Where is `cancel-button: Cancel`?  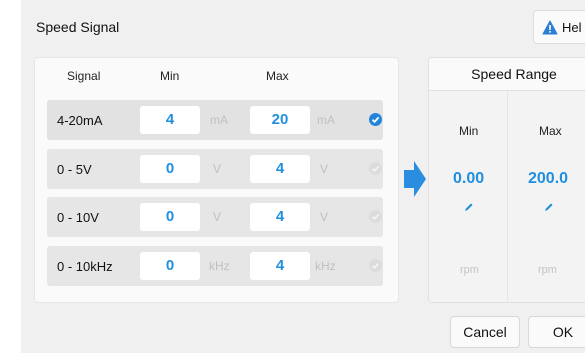
cancel-button: Cancel is located at coordinates (485, 332).